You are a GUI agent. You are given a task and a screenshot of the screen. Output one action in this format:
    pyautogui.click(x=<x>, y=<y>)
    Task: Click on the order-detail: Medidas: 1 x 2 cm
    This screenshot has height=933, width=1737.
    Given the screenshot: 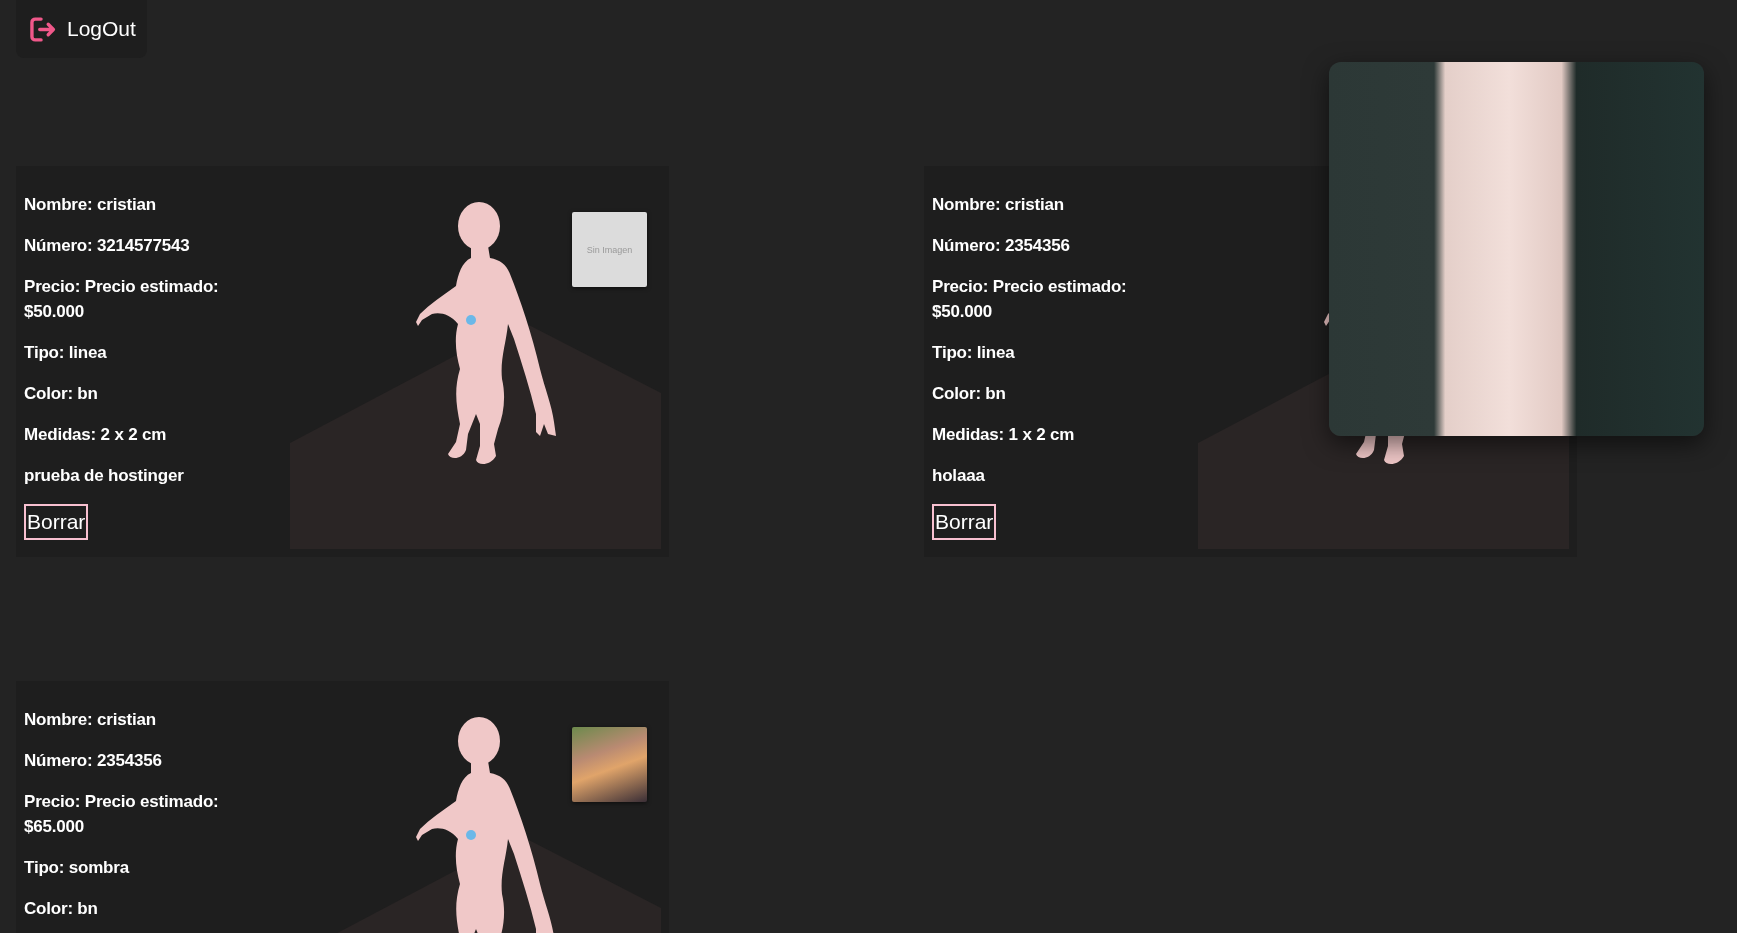 What is the action you would take?
    pyautogui.click(x=1003, y=435)
    